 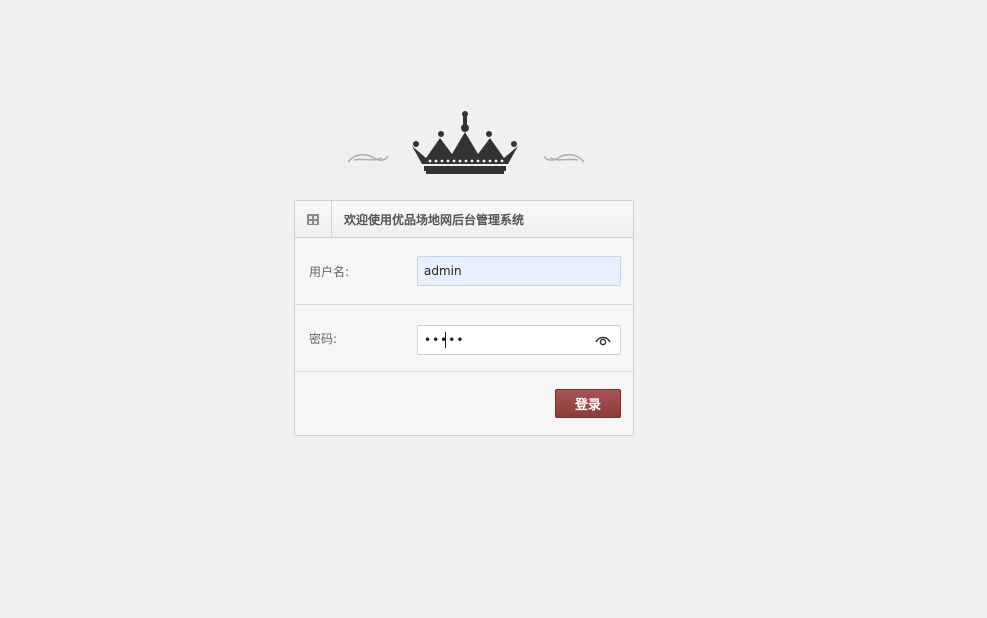 I want to click on eye-icon, so click(x=603, y=340).